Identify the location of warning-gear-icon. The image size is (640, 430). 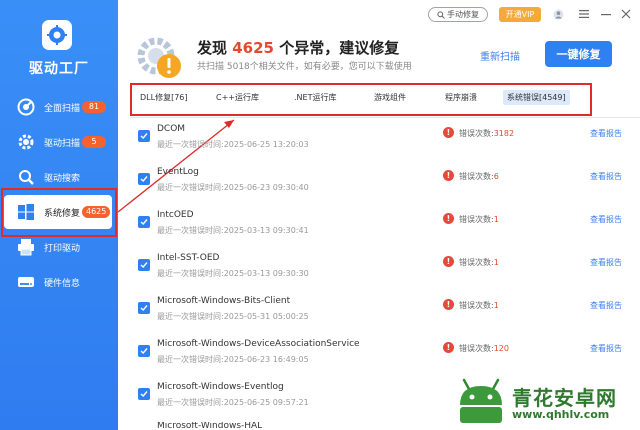
(160, 58).